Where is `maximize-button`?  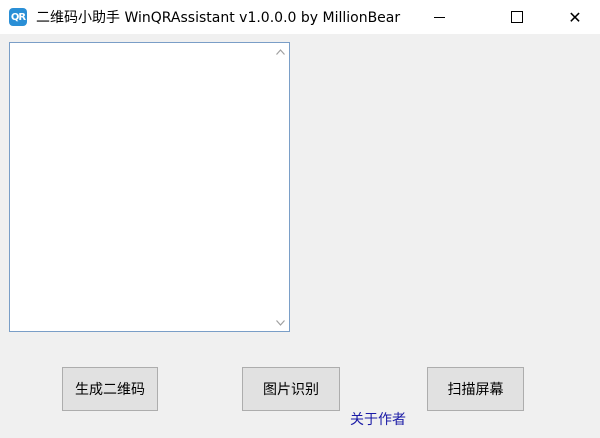 maximize-button is located at coordinates (517, 17).